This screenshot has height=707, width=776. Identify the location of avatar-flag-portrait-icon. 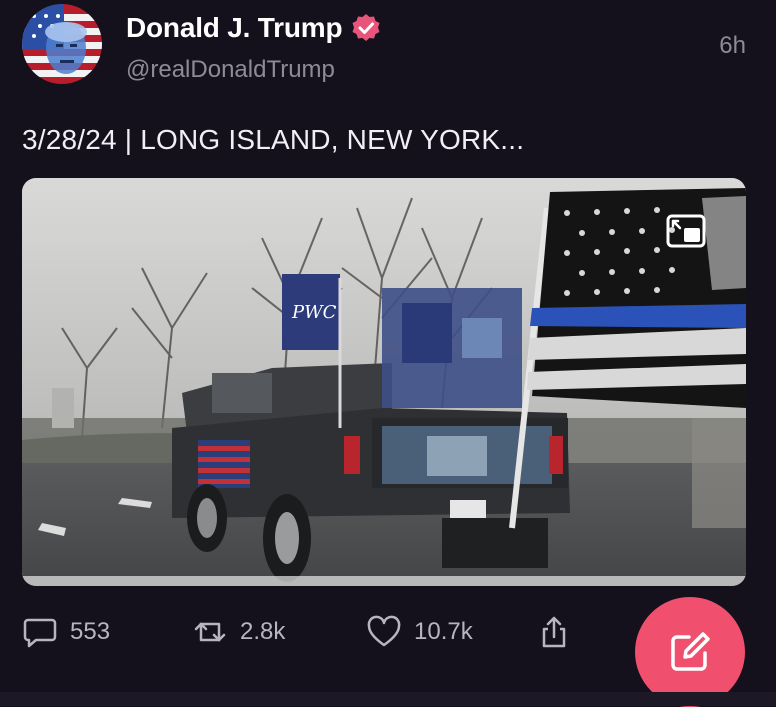
(62, 44).